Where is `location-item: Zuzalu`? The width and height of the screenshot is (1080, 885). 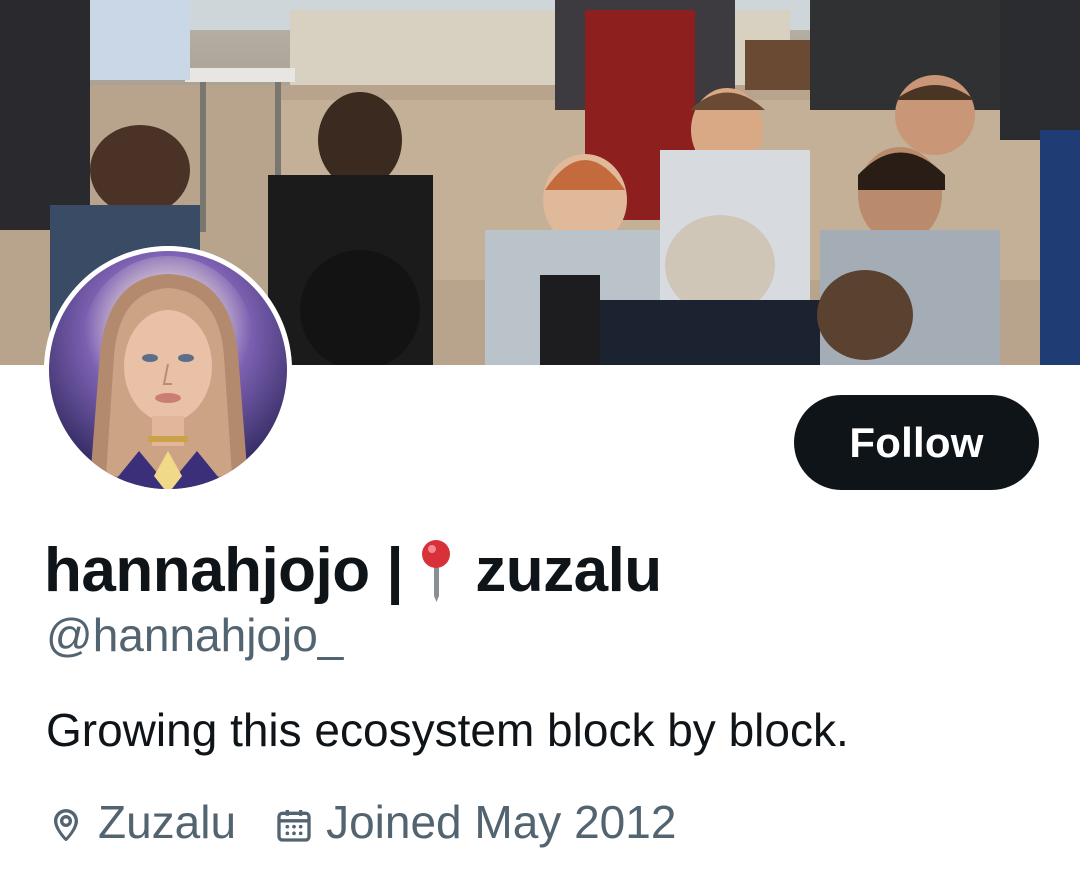 location-item: Zuzalu is located at coordinates (141, 822).